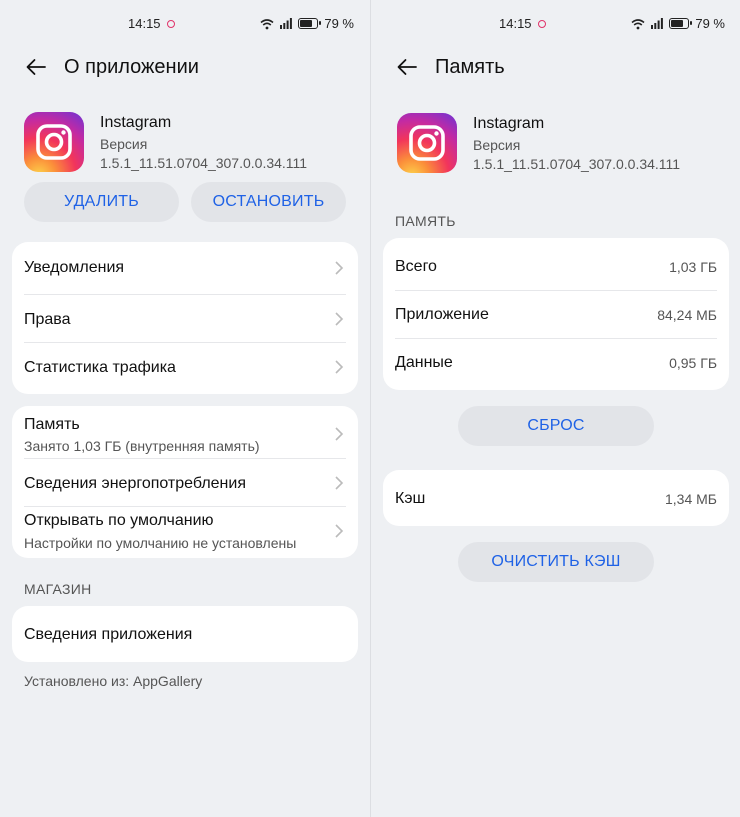 This screenshot has height=817, width=740. I want to click on store-section-title: МАГАЗИН, so click(58, 589).